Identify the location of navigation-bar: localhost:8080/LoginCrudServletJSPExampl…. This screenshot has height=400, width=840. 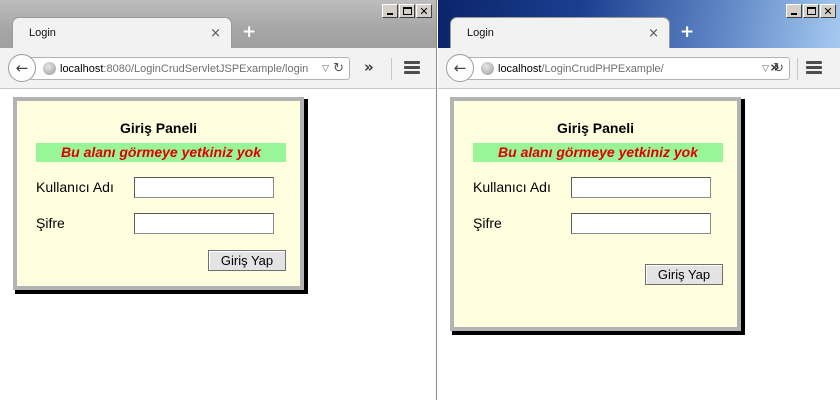
(218, 68).